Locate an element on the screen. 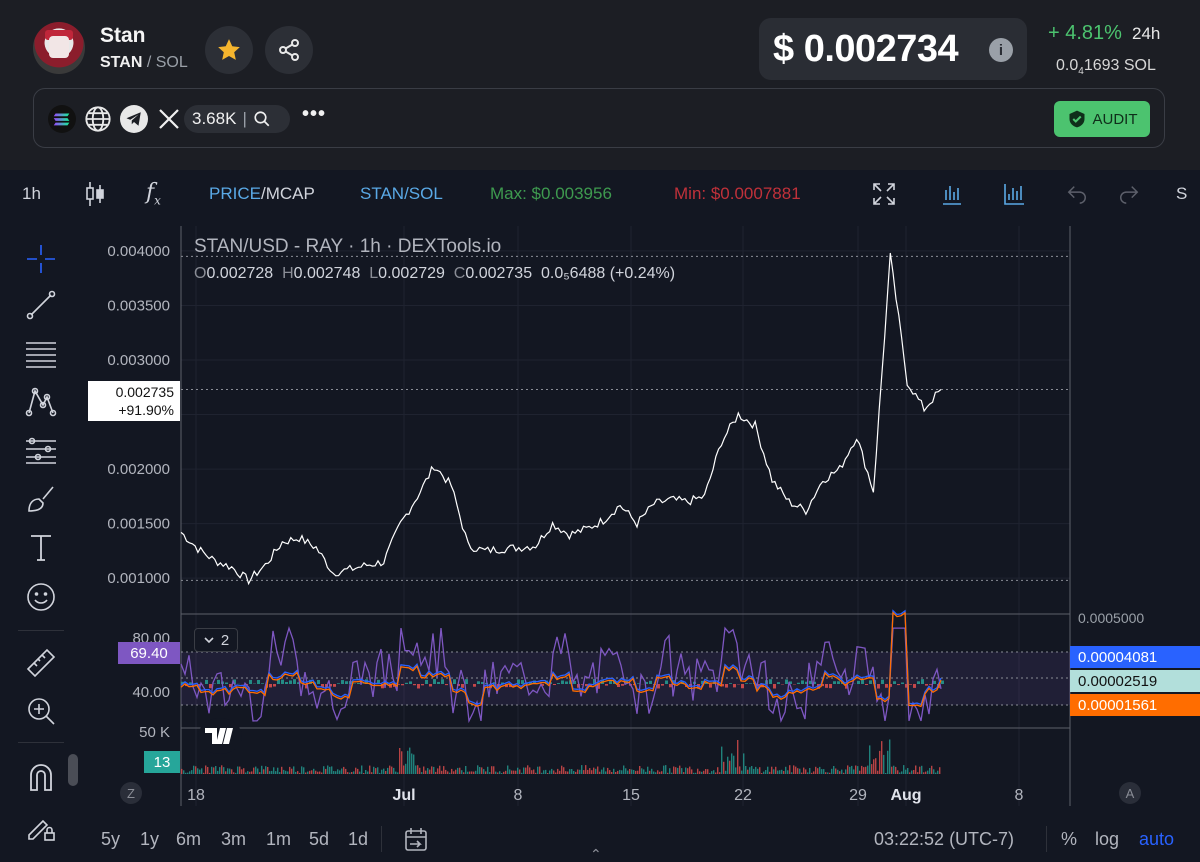 The width and height of the screenshot is (1200, 862). zoom-in-tool is located at coordinates (41, 711).